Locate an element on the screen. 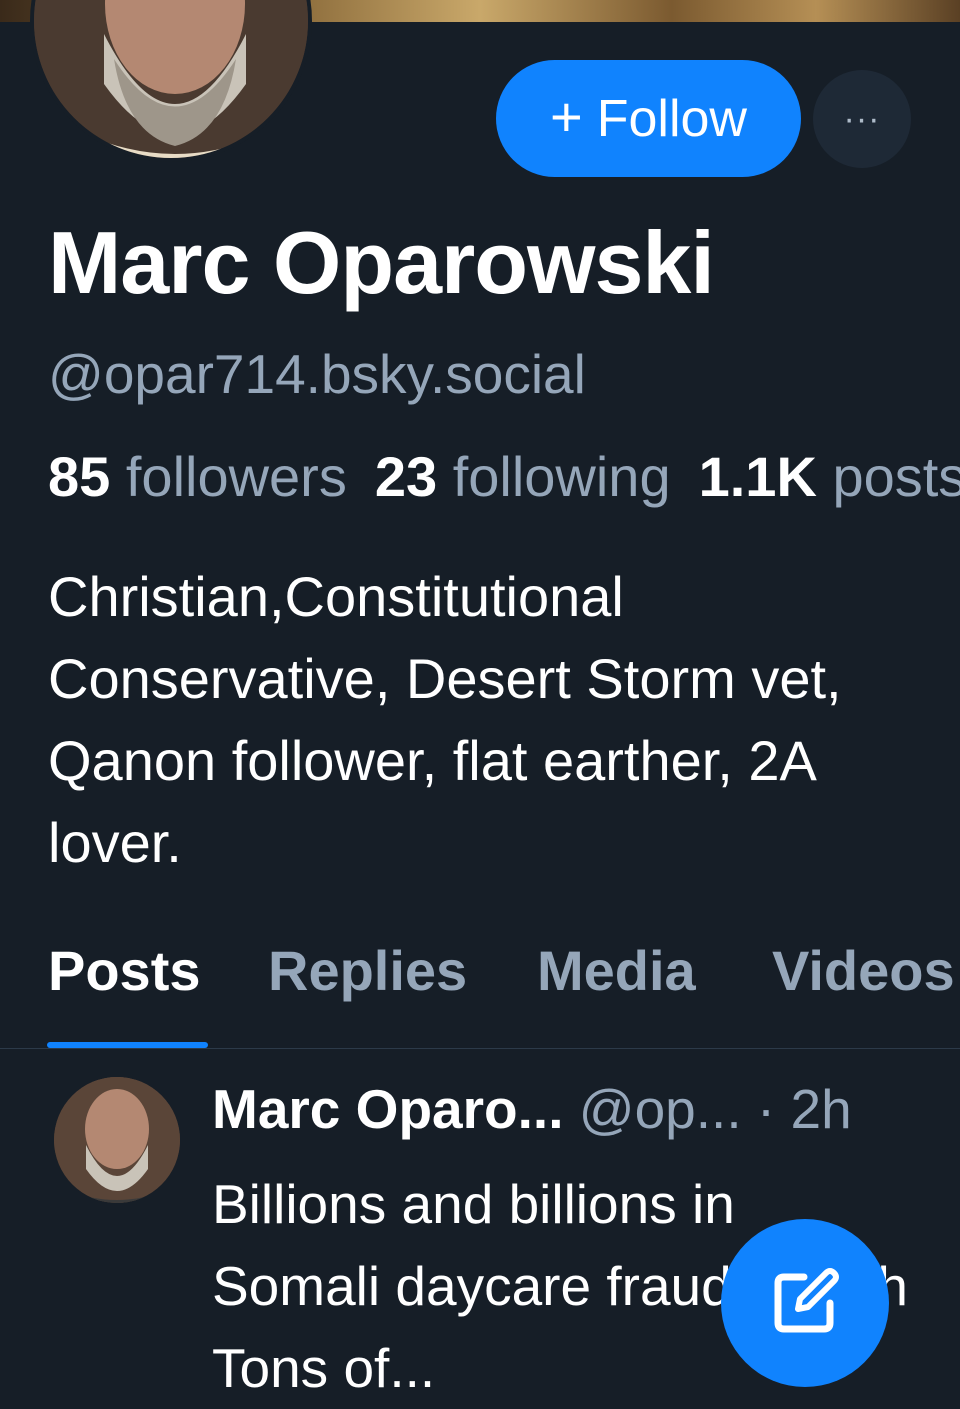 This screenshot has height=1409, width=960. active-tab-indicator is located at coordinates (127, 1045).